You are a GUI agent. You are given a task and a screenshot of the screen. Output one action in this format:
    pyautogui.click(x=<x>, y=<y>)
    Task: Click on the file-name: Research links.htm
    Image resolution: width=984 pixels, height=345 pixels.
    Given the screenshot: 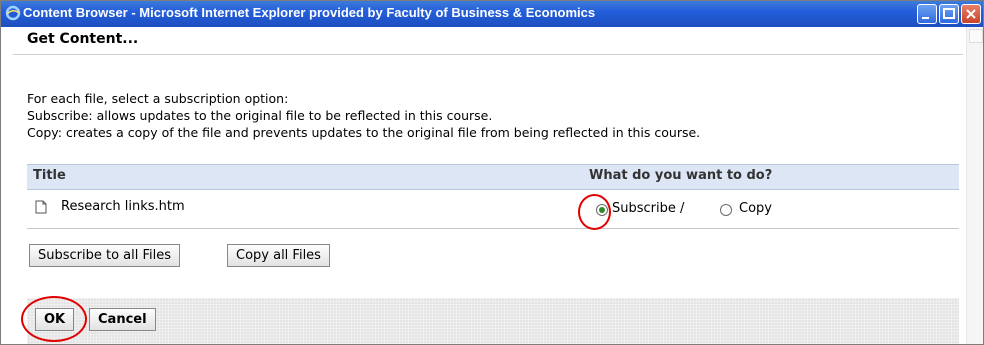 What is the action you would take?
    pyautogui.click(x=123, y=206)
    